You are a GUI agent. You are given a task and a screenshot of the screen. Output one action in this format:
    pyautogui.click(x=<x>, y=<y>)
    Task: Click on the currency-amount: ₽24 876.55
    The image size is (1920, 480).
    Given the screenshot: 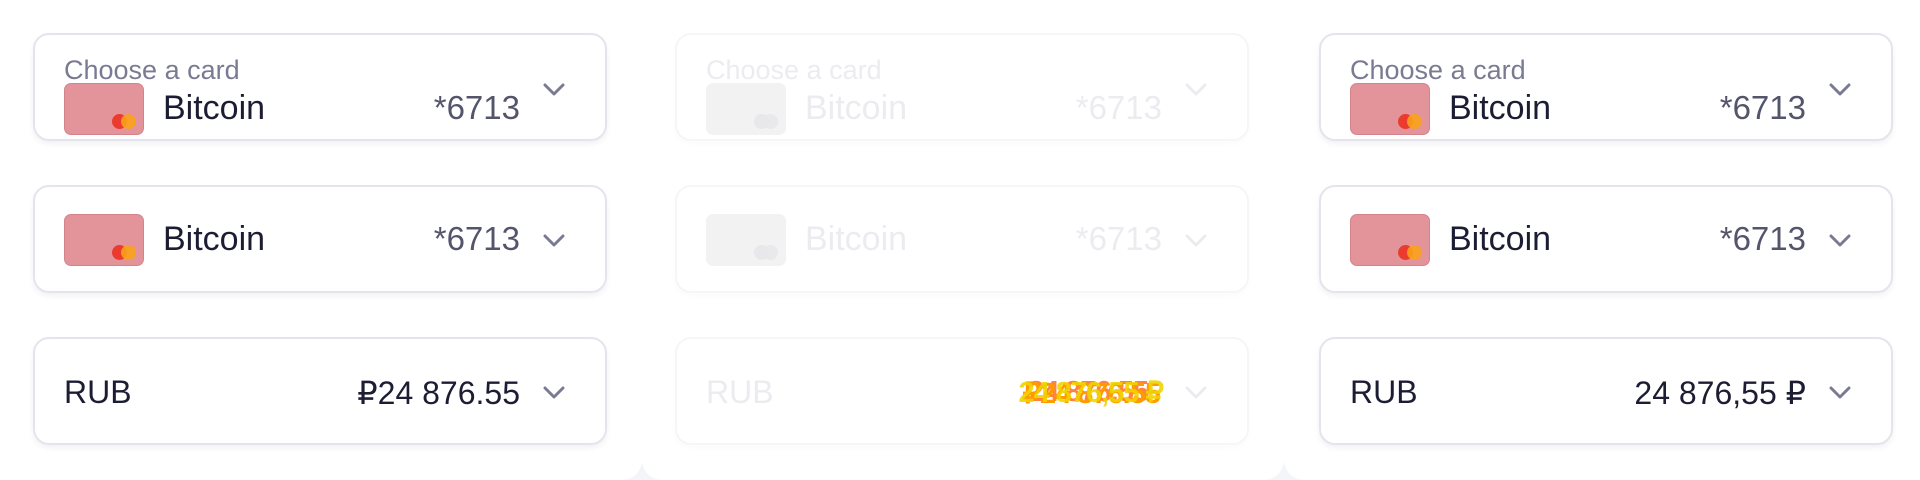 What is the action you would take?
    pyautogui.click(x=438, y=393)
    